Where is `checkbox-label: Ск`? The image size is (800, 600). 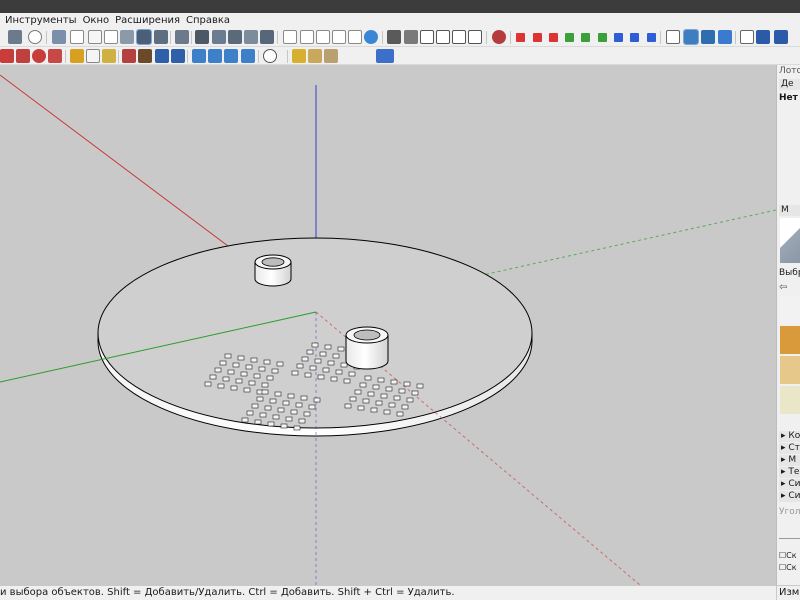 checkbox-label: Ск is located at coordinates (791, 567).